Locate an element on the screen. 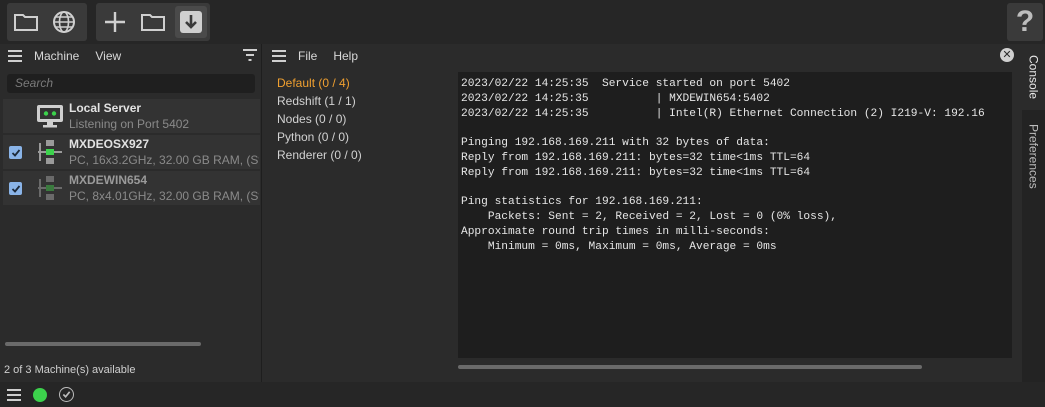 Image resolution: width=1045 pixels, height=407 pixels. machine-menubar: Machine View is located at coordinates (130, 55).